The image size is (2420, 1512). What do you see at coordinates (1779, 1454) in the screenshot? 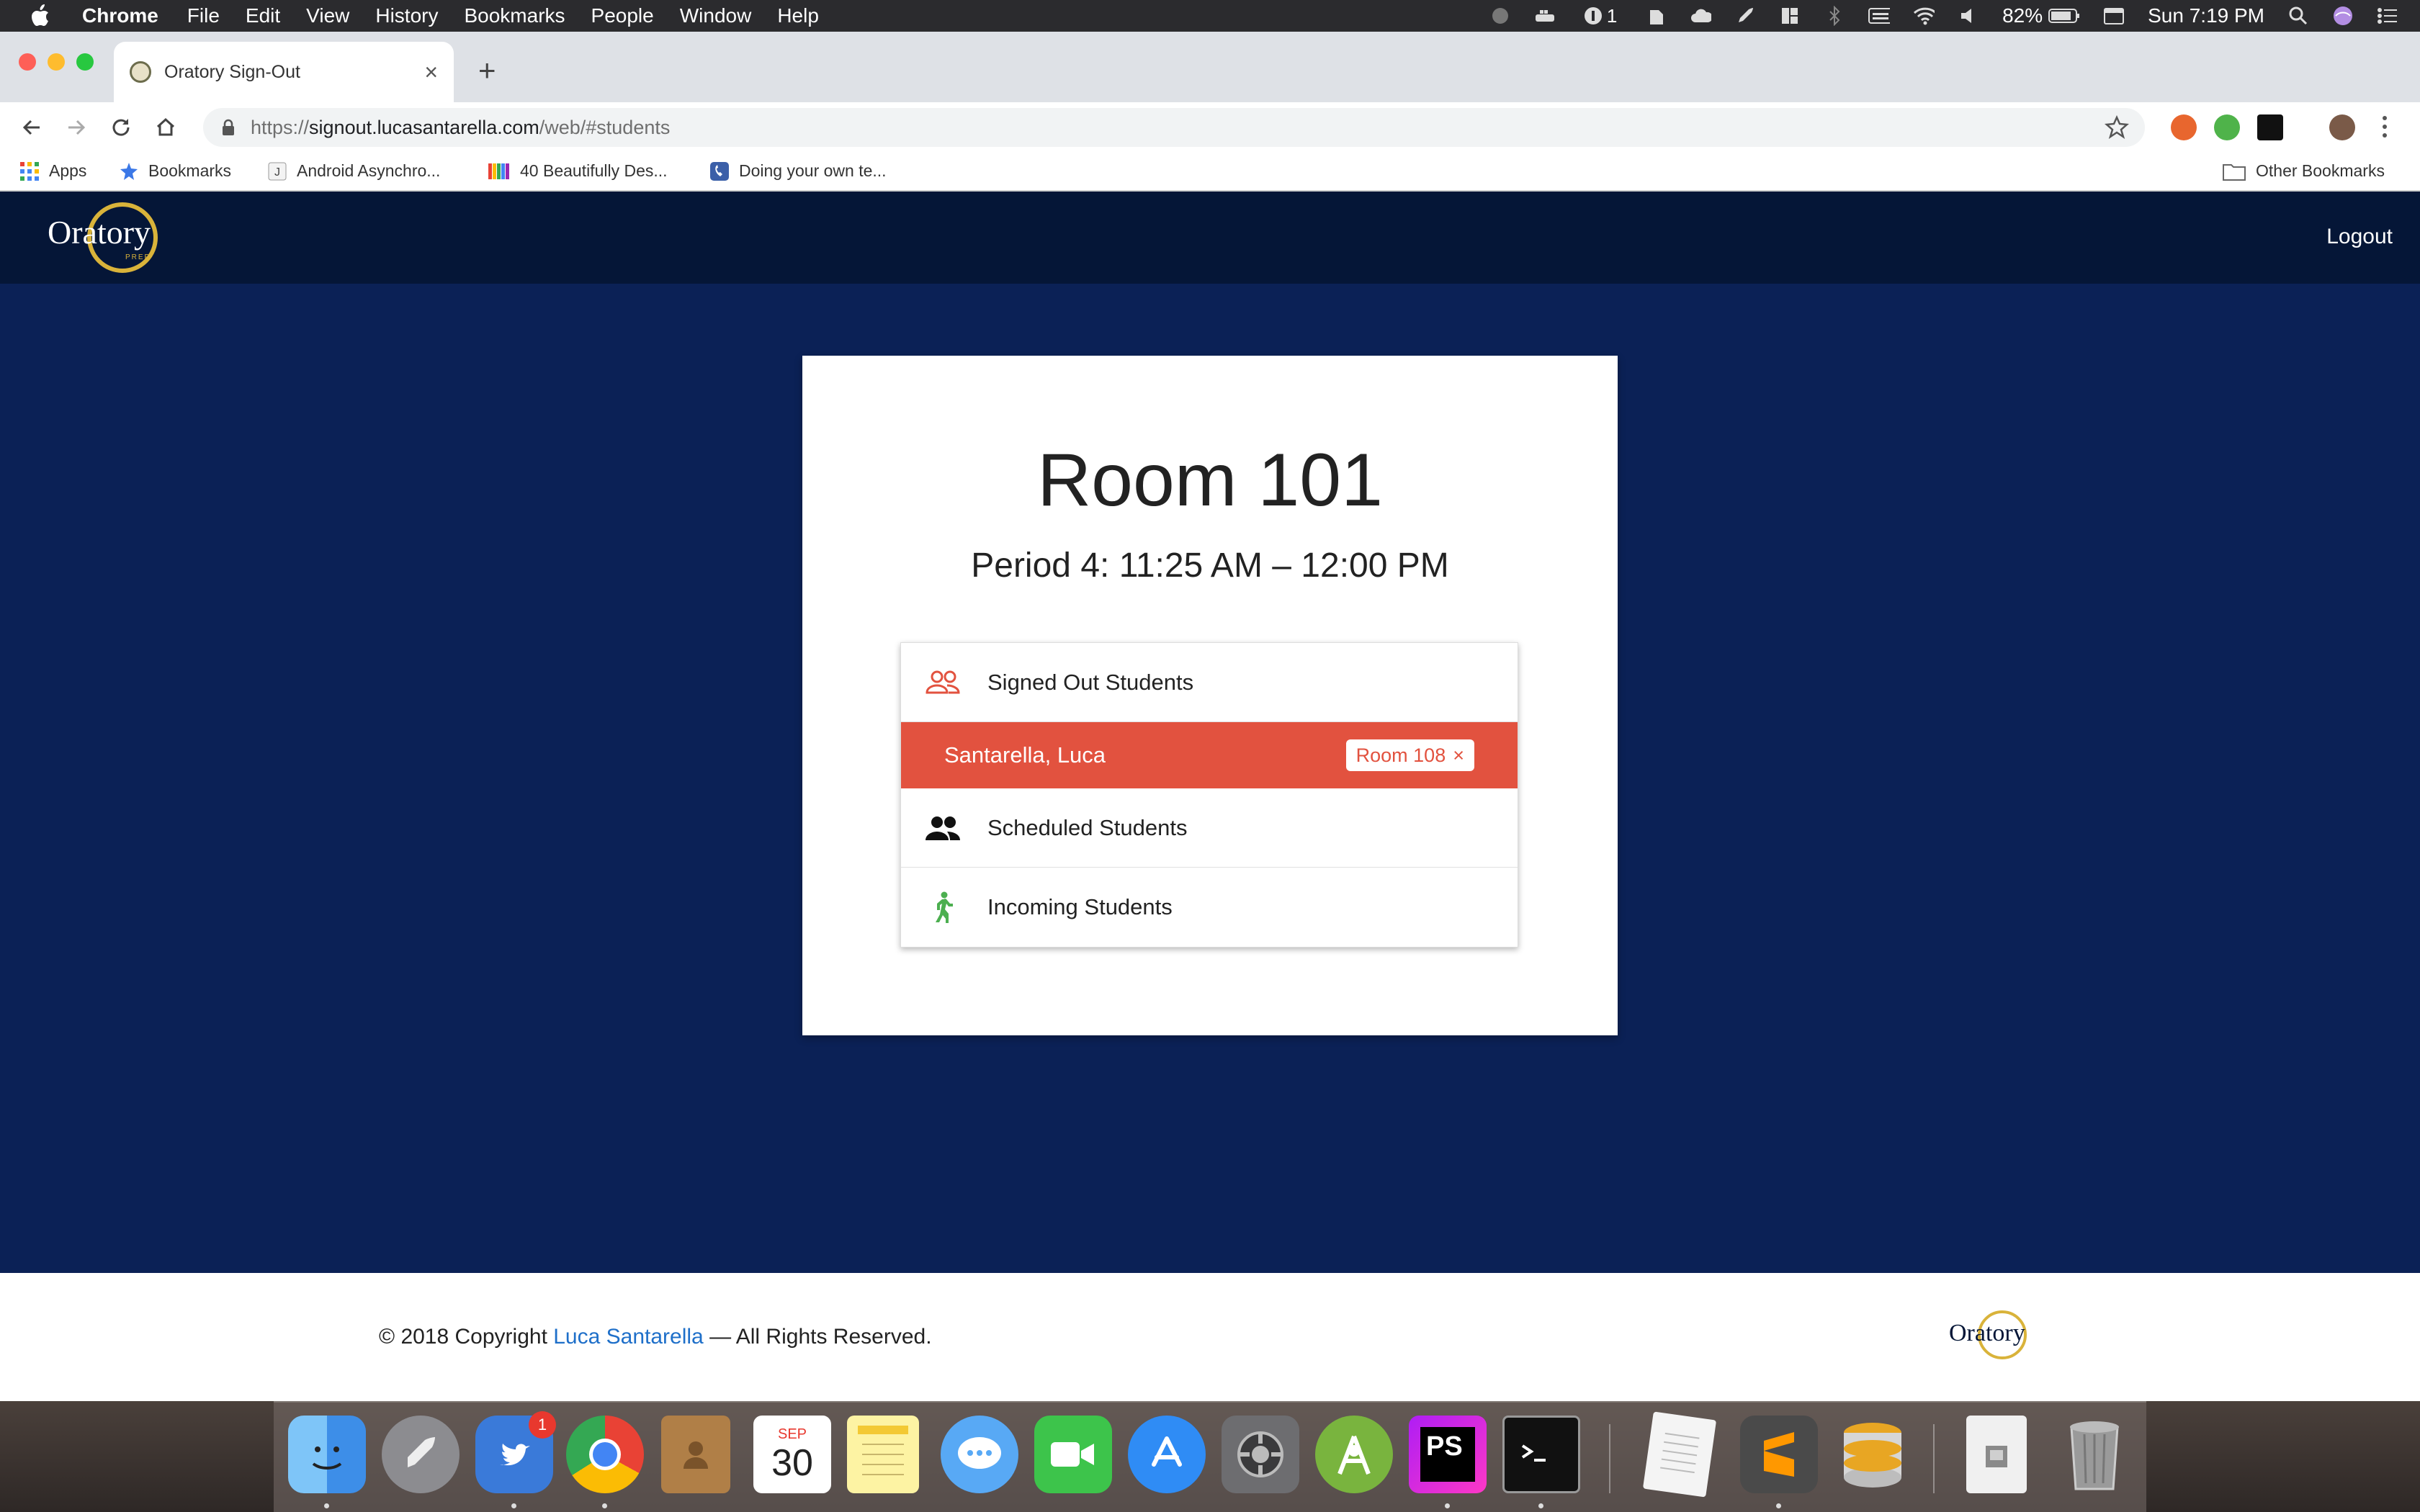
I see `sublime-text-icon` at bounding box center [1779, 1454].